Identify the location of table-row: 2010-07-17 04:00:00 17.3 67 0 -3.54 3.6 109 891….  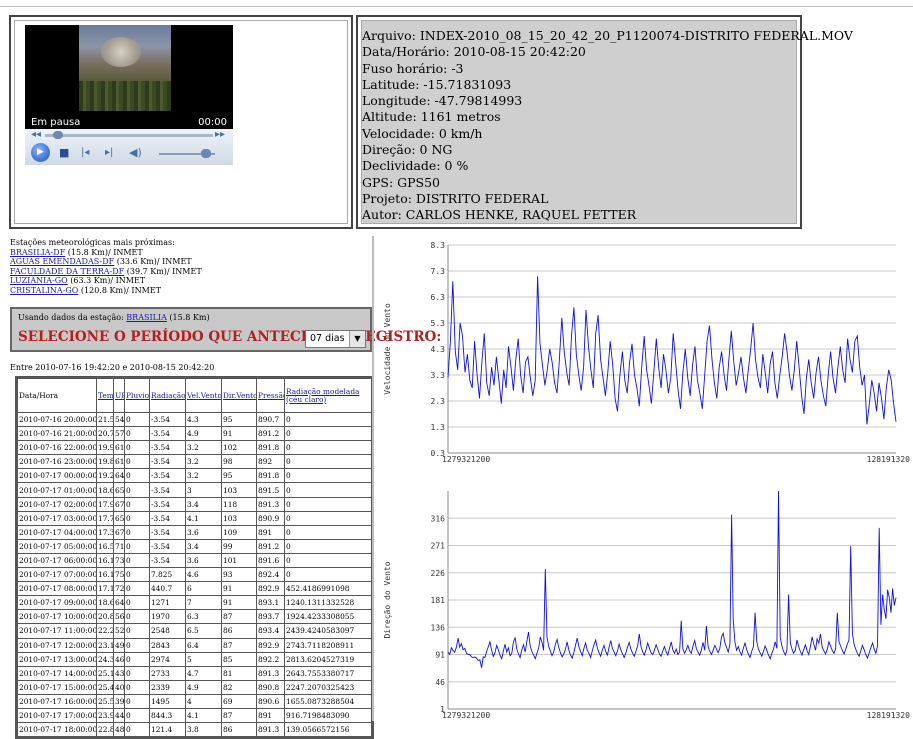
(194, 532).